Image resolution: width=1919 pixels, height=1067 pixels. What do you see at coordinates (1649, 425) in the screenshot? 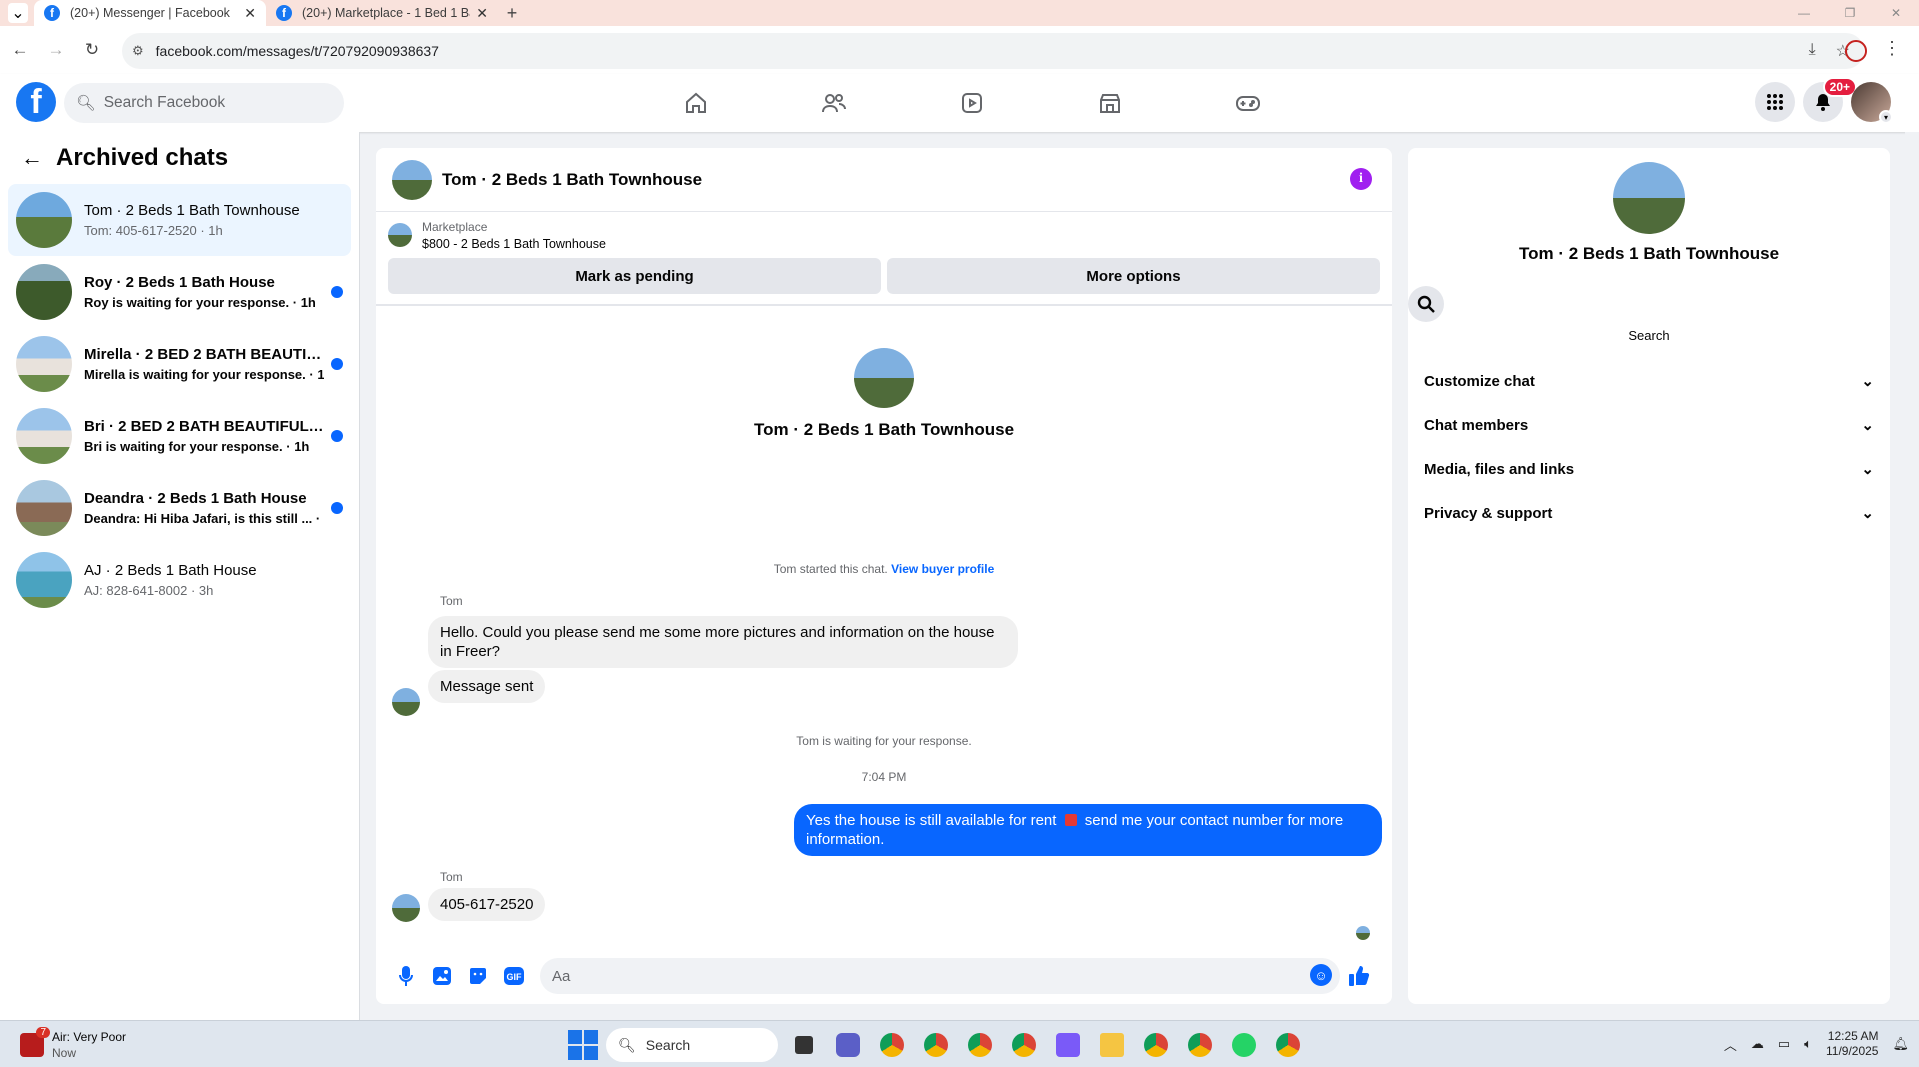
I see `chat-members-section: Chat members ⌄` at bounding box center [1649, 425].